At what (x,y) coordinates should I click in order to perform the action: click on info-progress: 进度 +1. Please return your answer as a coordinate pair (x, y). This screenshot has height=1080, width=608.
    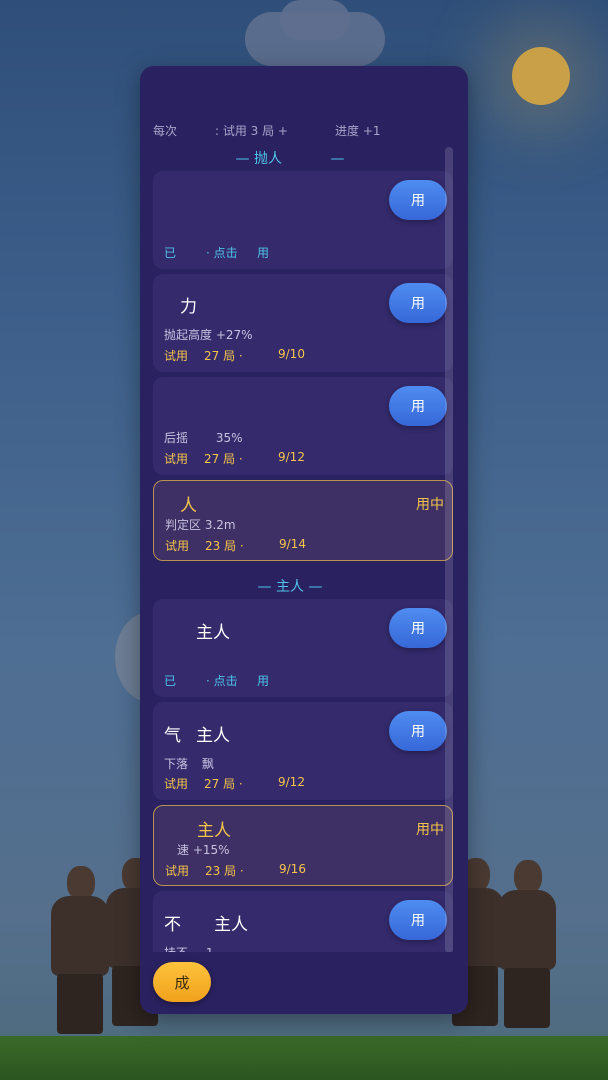
    Looking at the image, I should click on (358, 131).